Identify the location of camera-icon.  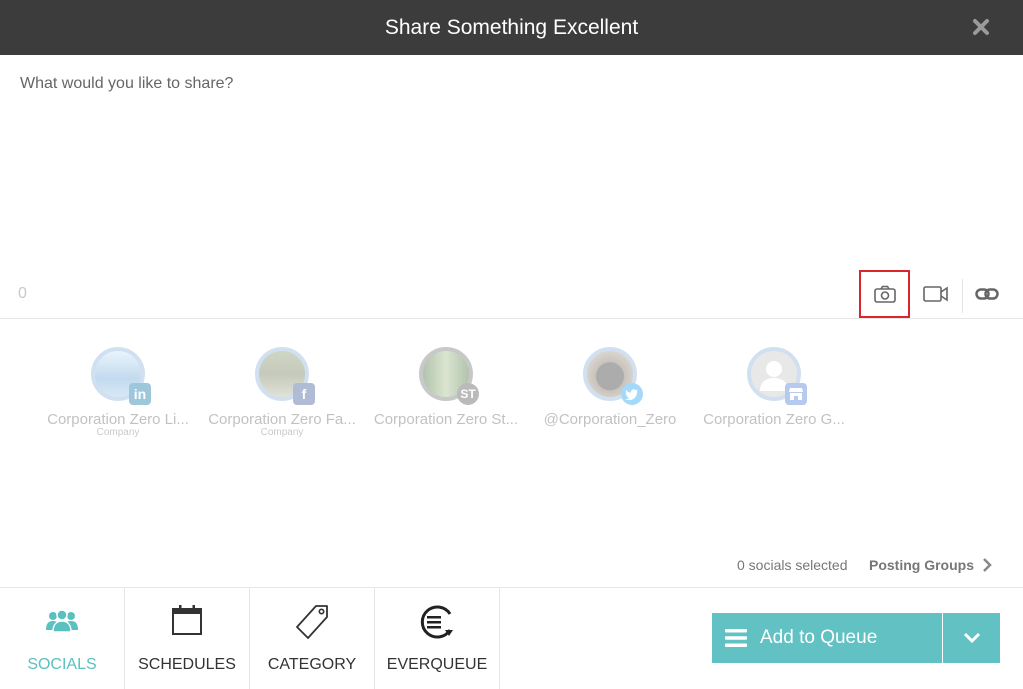
(884, 294).